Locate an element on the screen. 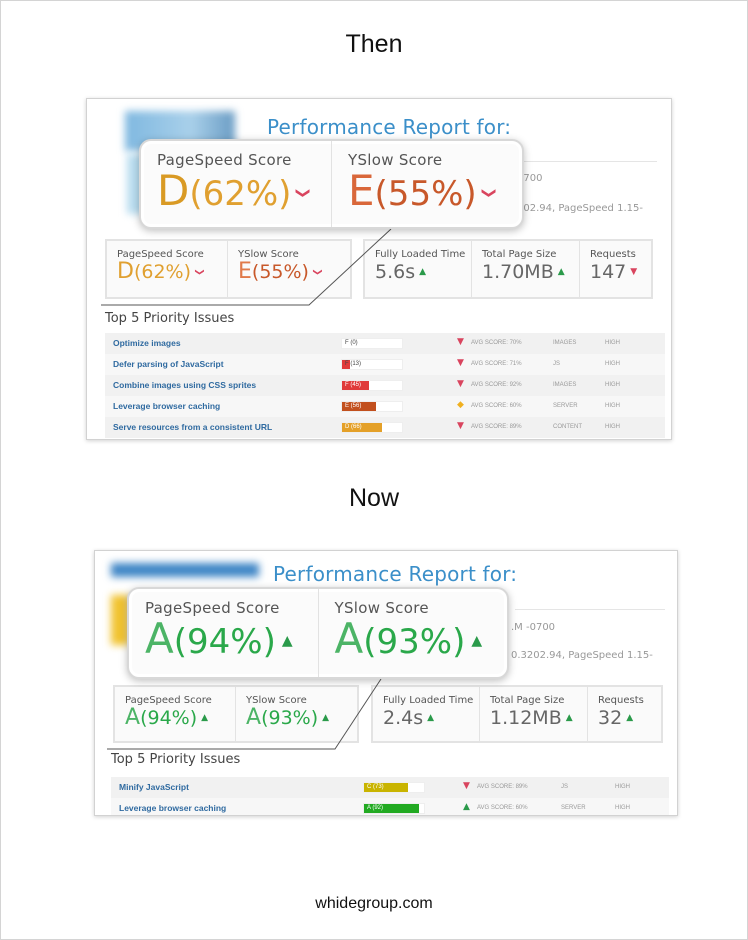  callout-pagespeed: PageSpeed Score A(94%) ▲ is located at coordinates (223, 633).